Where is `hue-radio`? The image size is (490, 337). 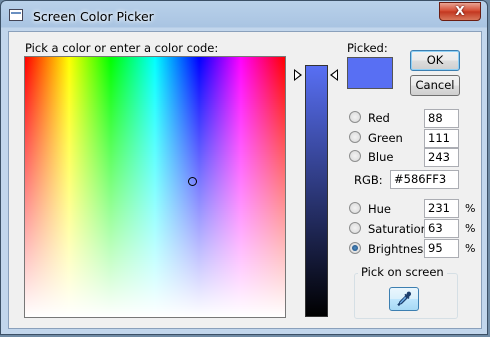
hue-radio is located at coordinates (355, 208).